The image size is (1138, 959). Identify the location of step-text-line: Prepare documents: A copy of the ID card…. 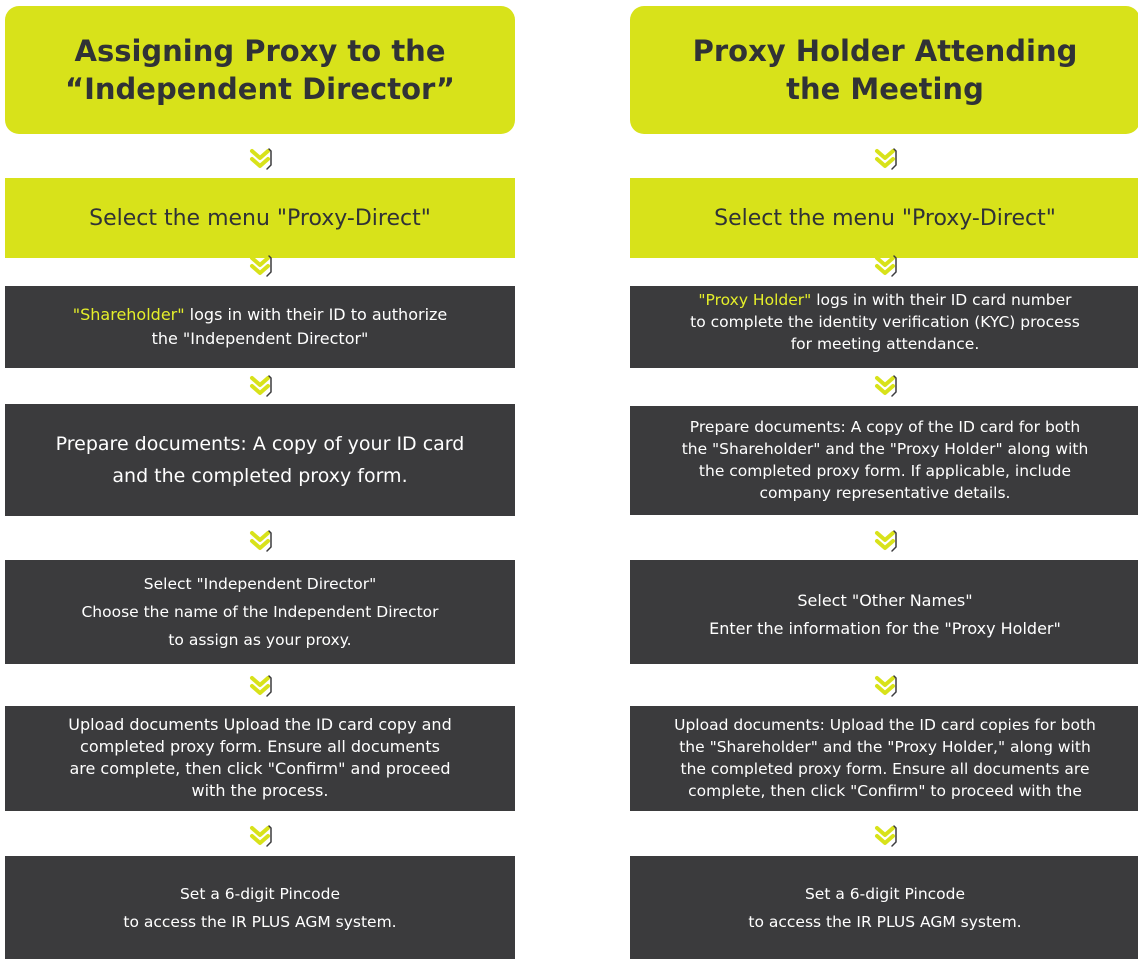
(885, 427).